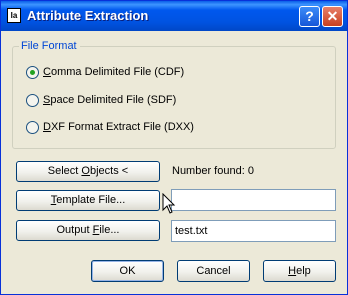 The width and height of the screenshot is (348, 295). I want to click on window-title: Attribute Extraction, so click(88, 15).